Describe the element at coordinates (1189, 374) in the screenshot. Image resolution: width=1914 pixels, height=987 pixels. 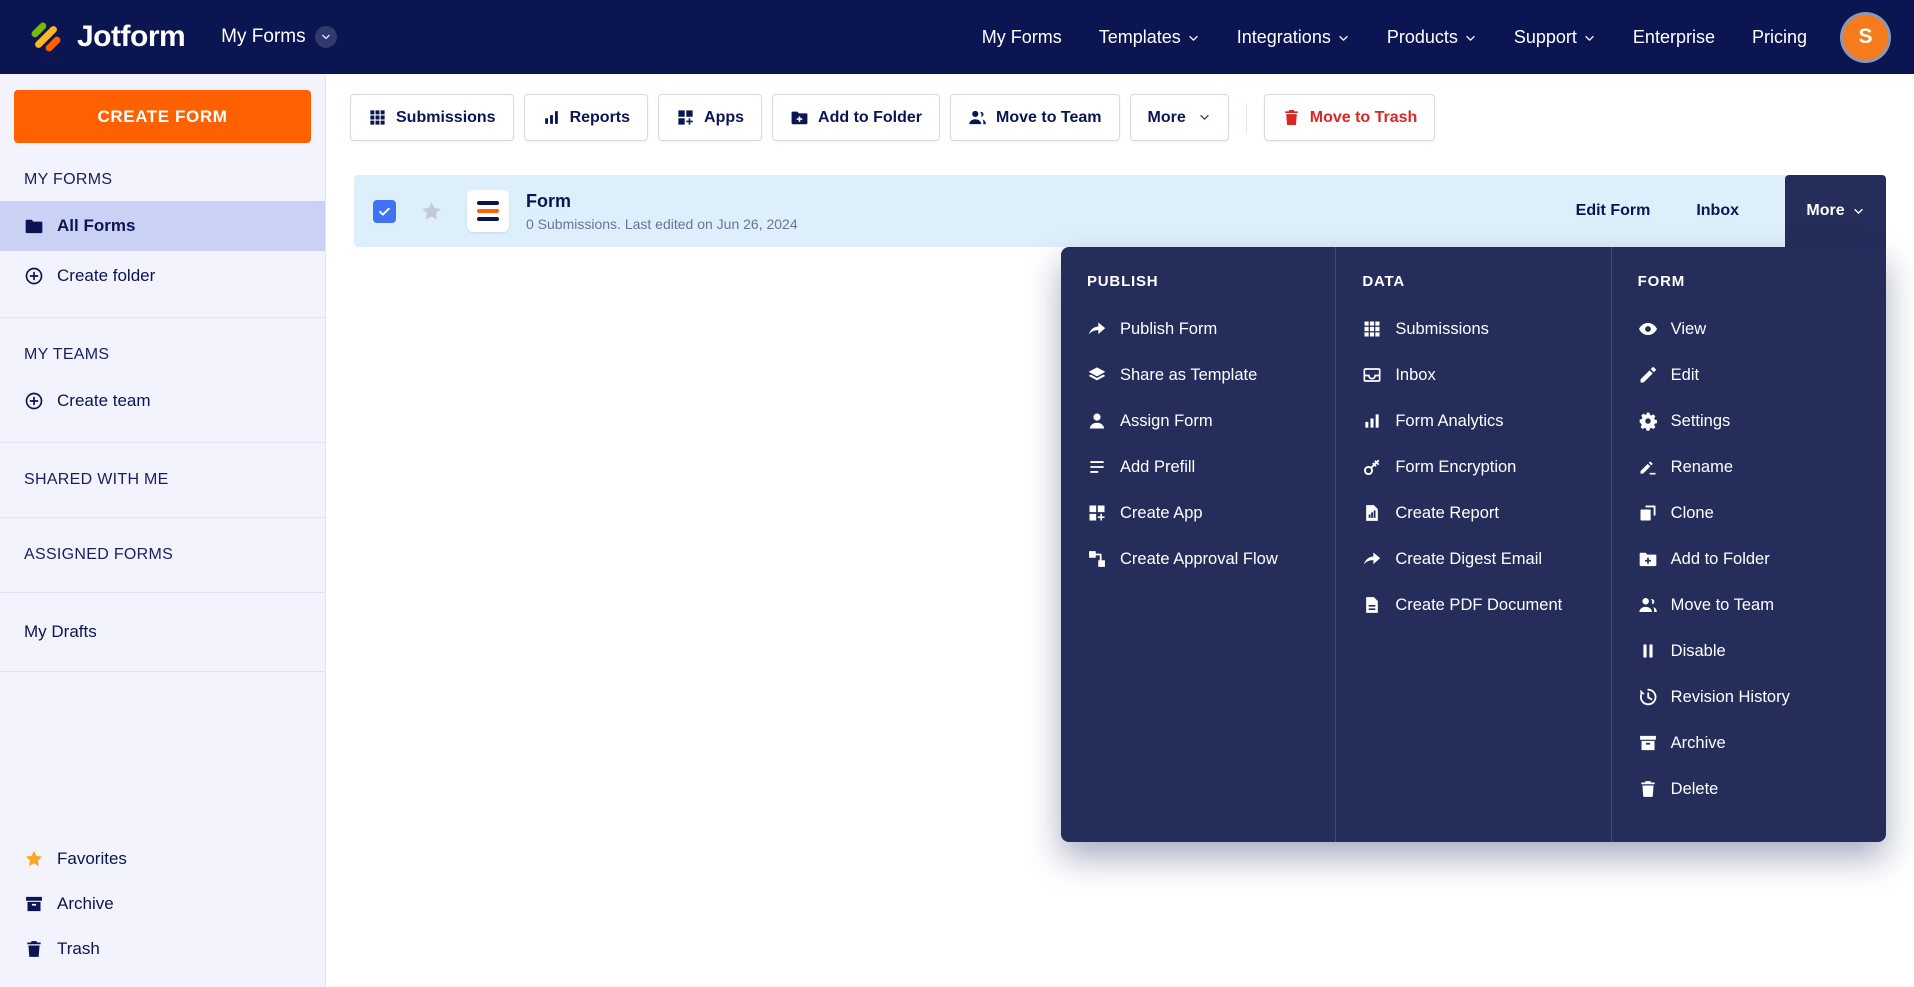
I see `menu-item-label: Share as Template` at that location.